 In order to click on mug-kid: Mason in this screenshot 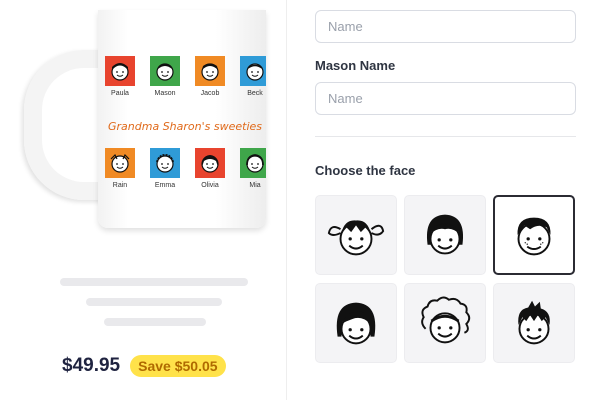, I will do `click(165, 76)`.